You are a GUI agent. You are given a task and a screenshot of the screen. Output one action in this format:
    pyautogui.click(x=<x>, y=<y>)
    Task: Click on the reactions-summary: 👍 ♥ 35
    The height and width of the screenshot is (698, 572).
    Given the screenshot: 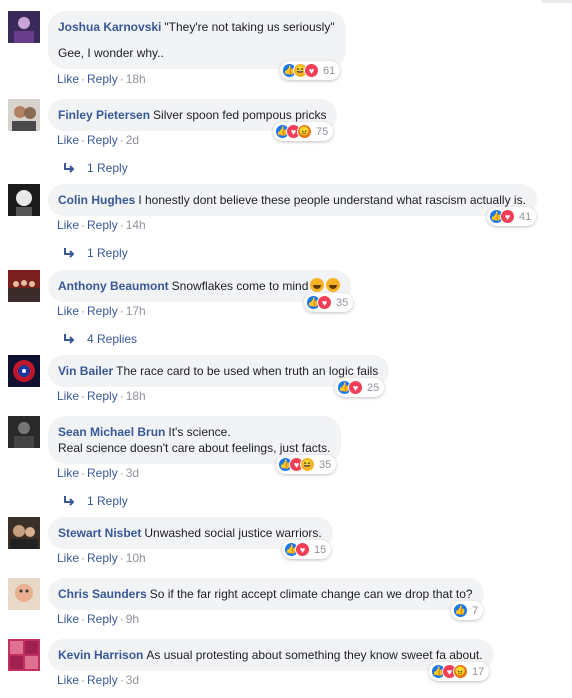 What is the action you would take?
    pyautogui.click(x=329, y=302)
    